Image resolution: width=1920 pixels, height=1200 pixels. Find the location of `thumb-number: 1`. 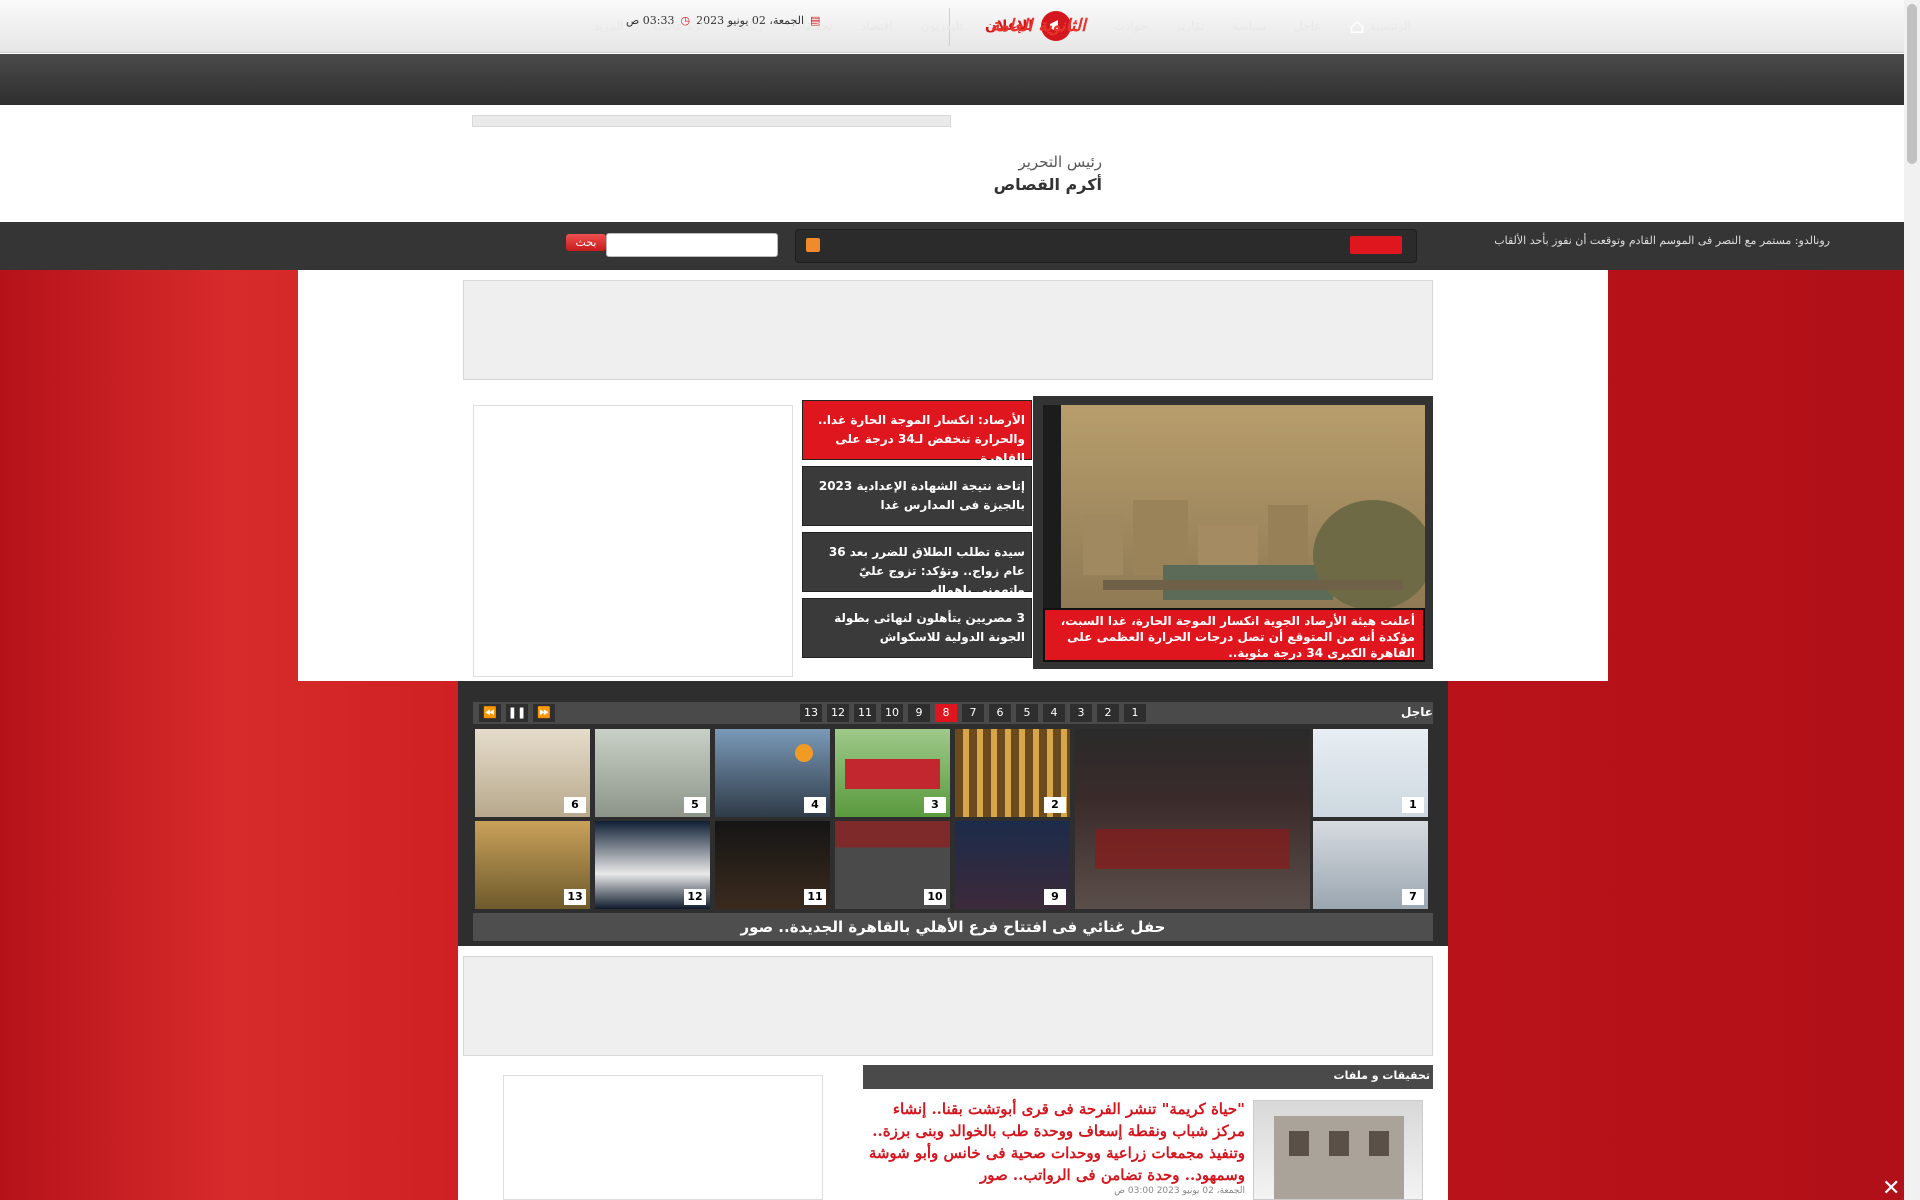

thumb-number: 1 is located at coordinates (1413, 805).